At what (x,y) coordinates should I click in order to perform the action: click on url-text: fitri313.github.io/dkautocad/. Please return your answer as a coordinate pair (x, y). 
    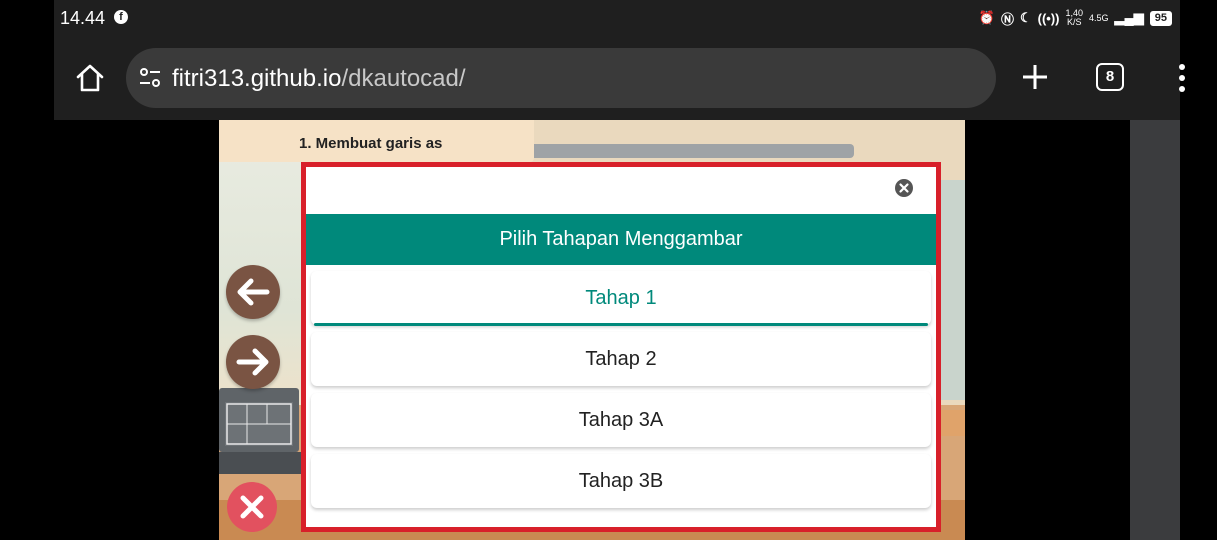
    Looking at the image, I should click on (319, 79).